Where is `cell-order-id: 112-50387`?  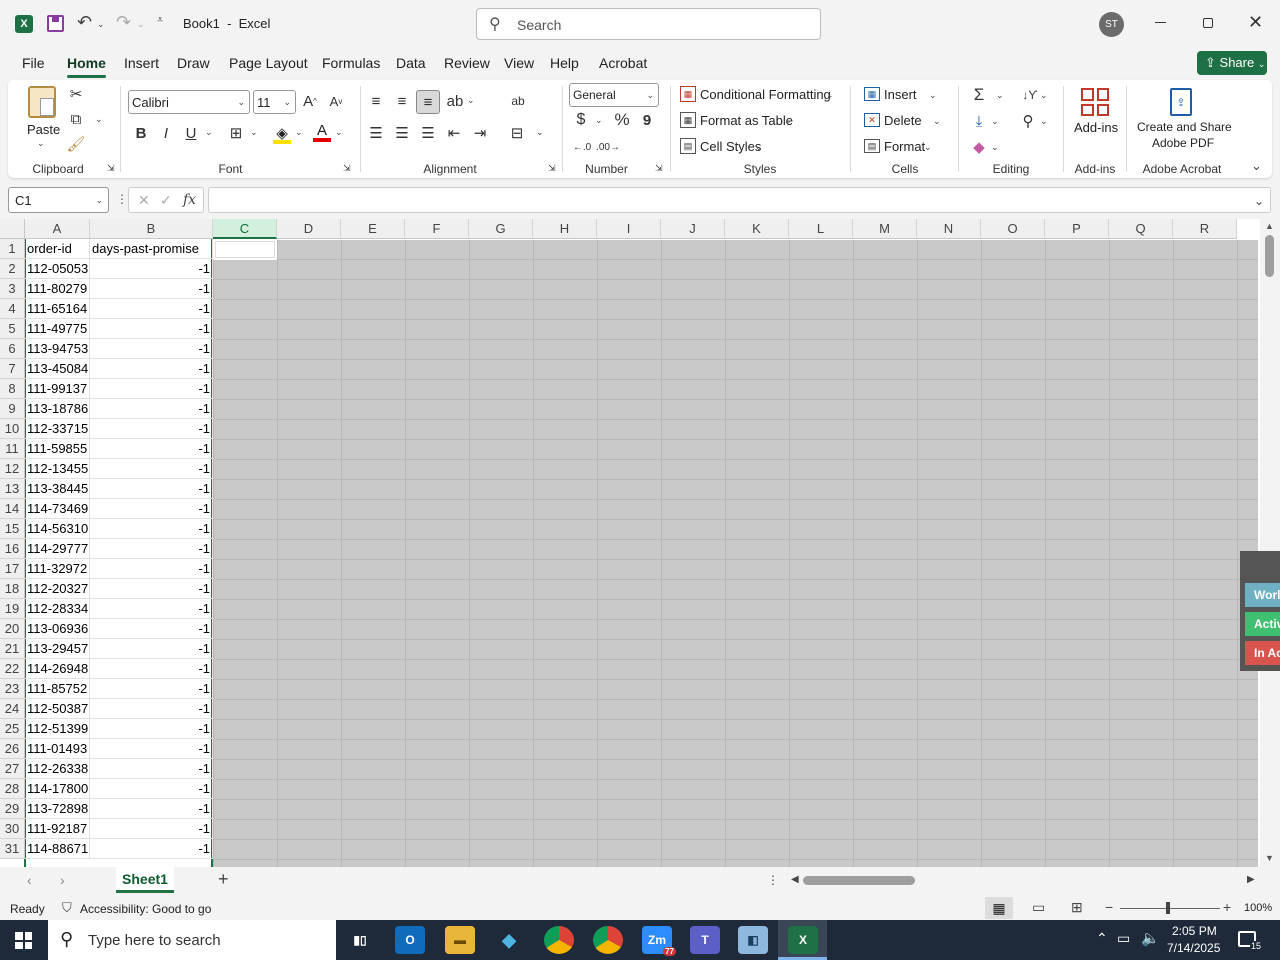
cell-order-id: 112-50387 is located at coordinates (57, 709).